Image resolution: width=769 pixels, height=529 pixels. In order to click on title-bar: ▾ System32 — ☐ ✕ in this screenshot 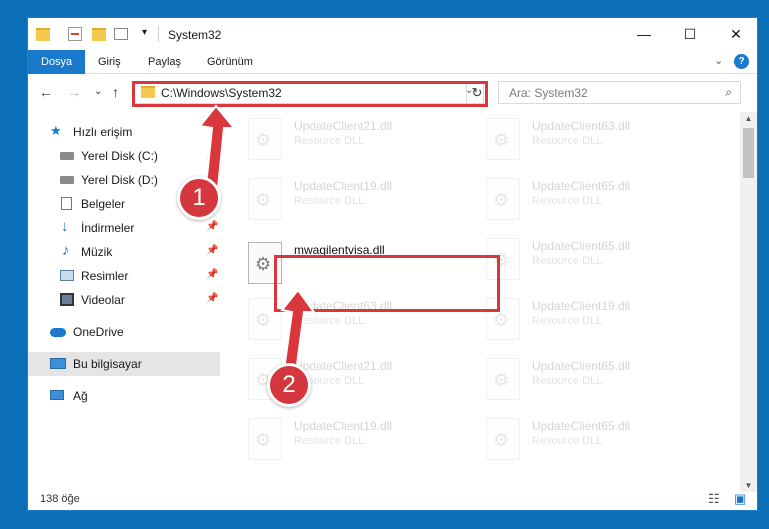, I will do `click(392, 34)`.